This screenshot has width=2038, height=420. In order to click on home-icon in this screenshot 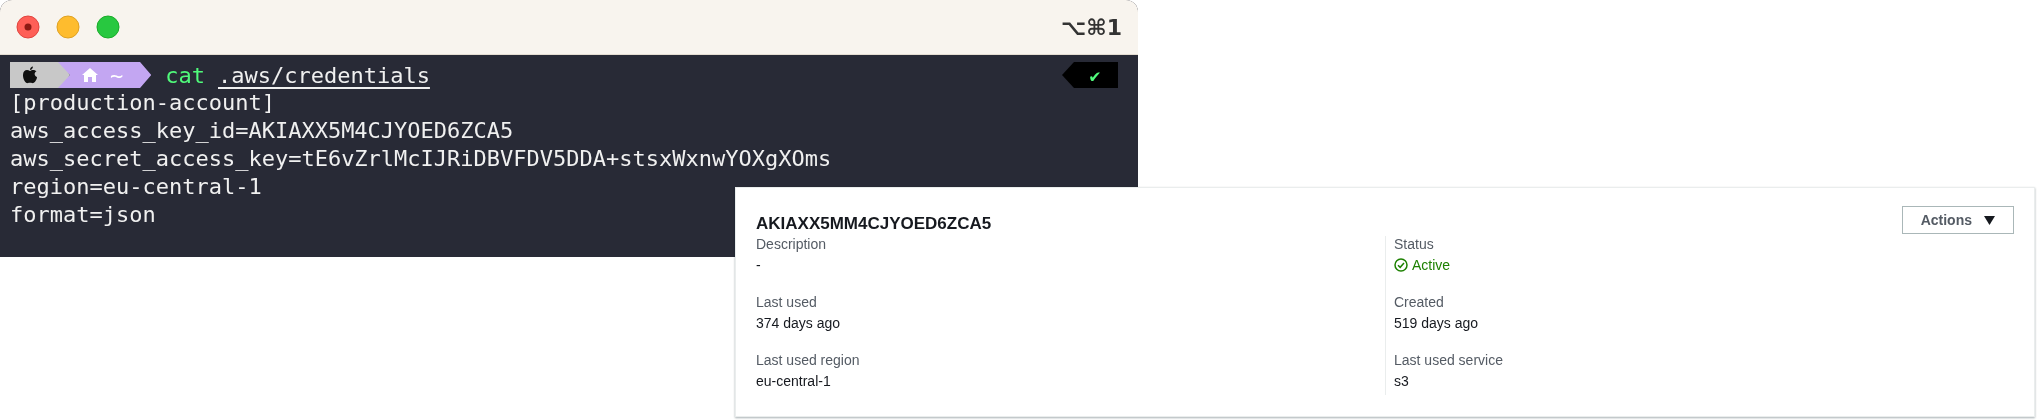, I will do `click(90, 75)`.